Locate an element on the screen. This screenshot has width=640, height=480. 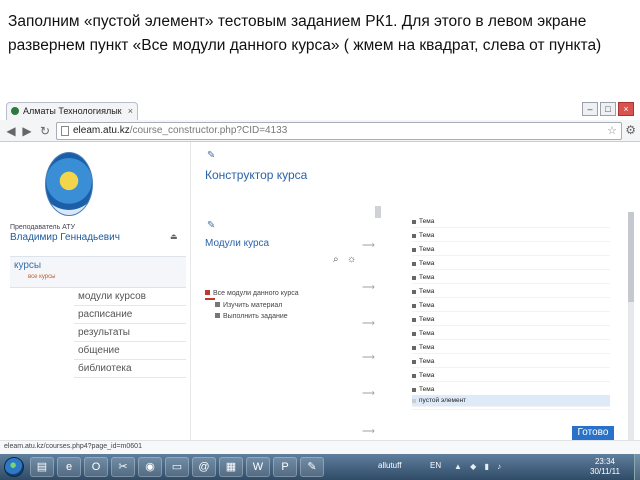
university-logo is located at coordinates (69, 184).